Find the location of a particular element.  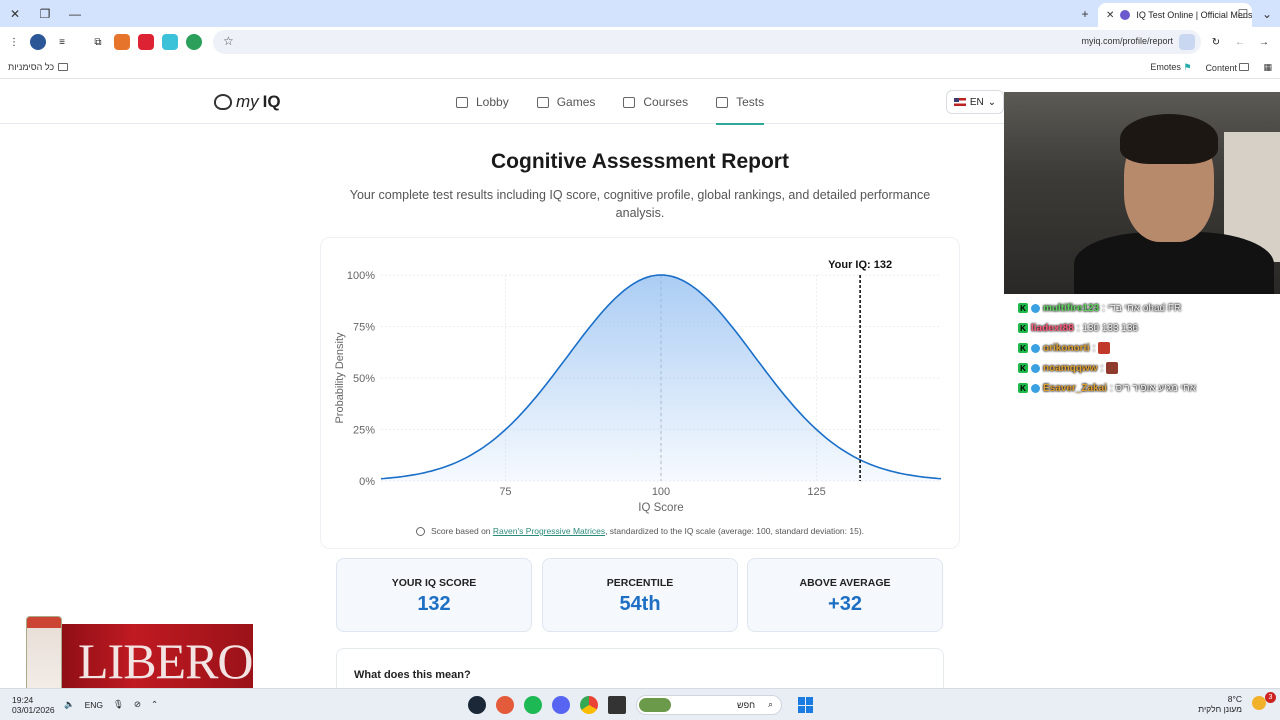

browser-tab-active: ✕ IQ Test Online | Official Mensa- is located at coordinates (1175, 15).